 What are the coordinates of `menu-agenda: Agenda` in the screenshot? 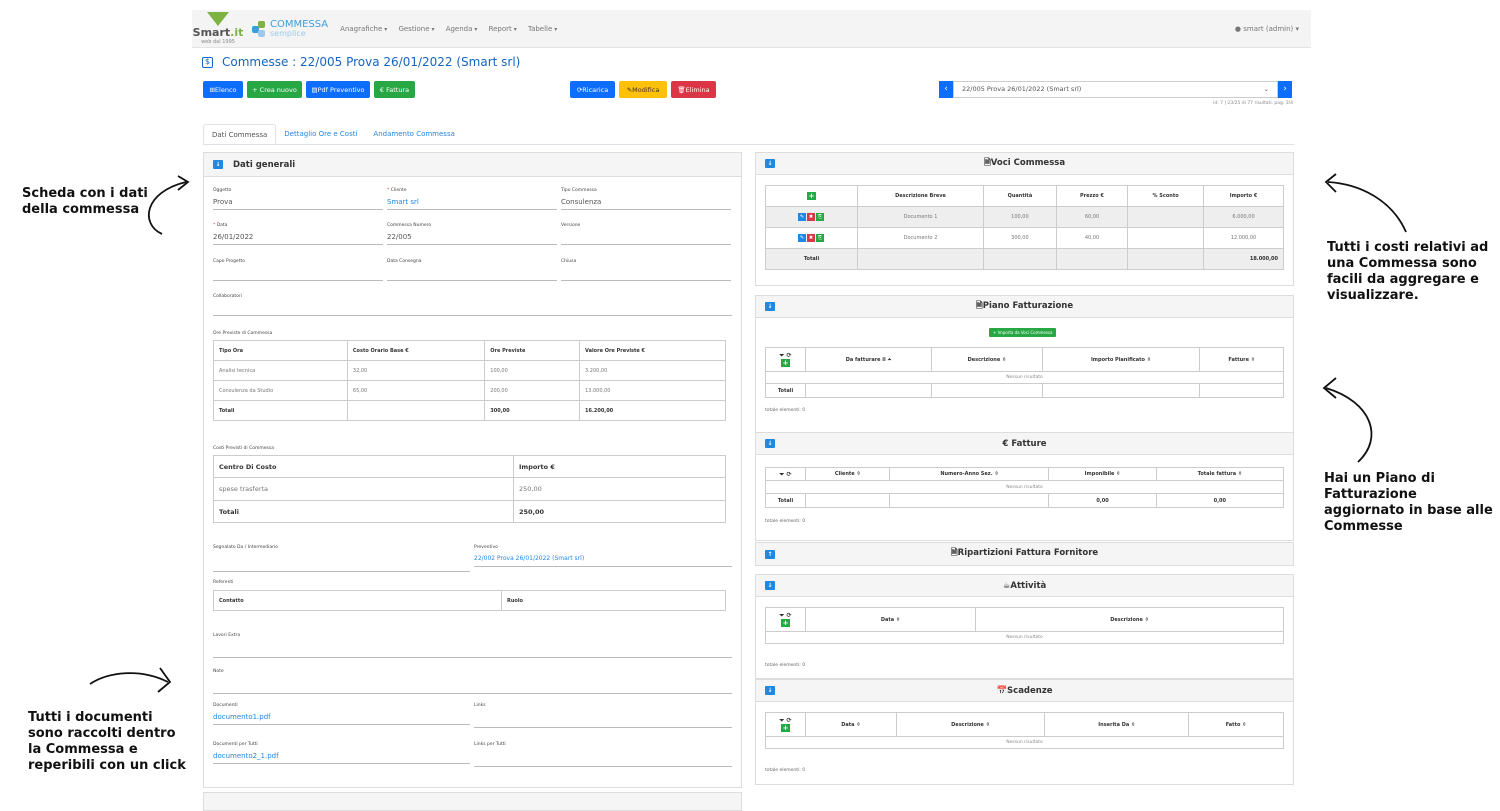 It's located at (462, 29).